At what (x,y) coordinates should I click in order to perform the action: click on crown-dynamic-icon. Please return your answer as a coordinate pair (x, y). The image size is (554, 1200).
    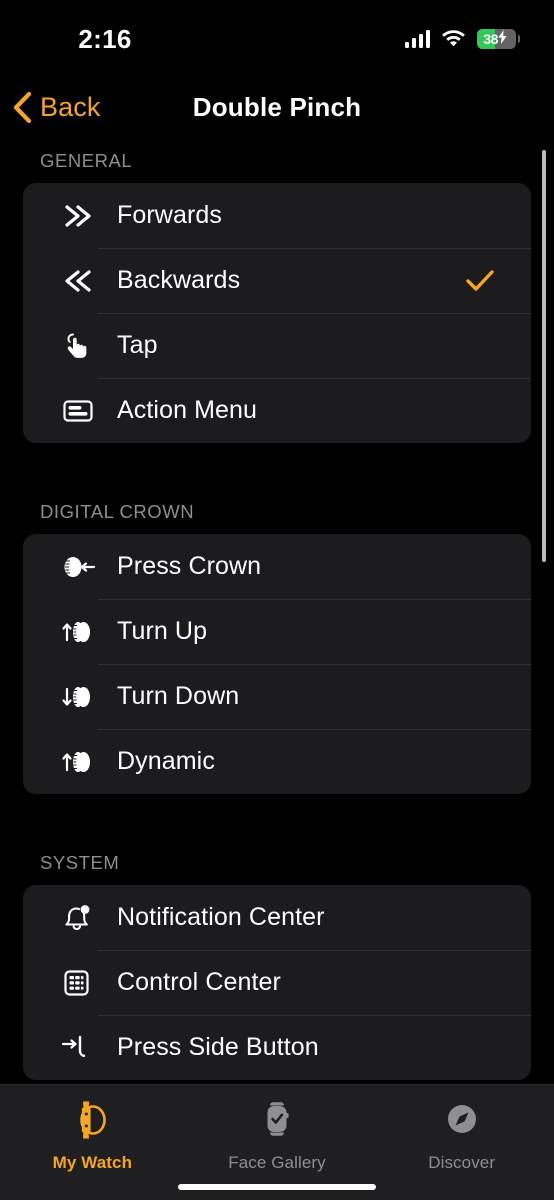
    Looking at the image, I should click on (82, 762).